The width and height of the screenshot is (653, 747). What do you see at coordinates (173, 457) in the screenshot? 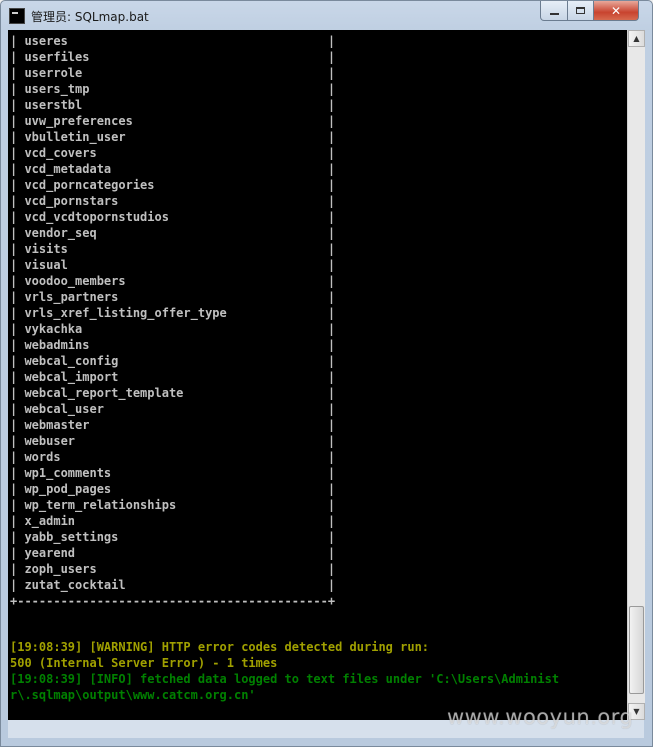
I see `table-row: | words |` at bounding box center [173, 457].